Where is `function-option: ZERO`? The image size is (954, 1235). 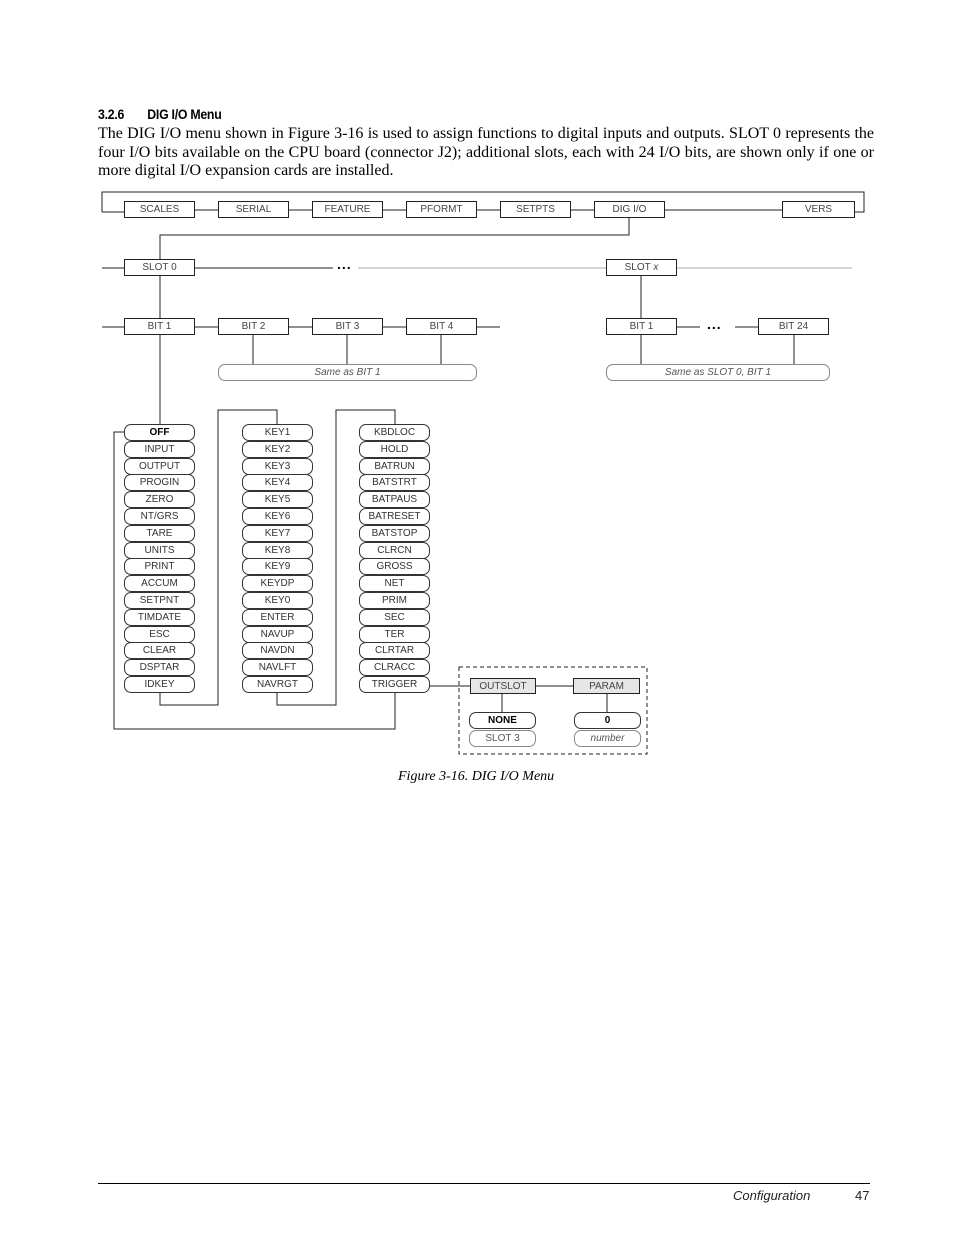
function-option: ZERO is located at coordinates (159, 500).